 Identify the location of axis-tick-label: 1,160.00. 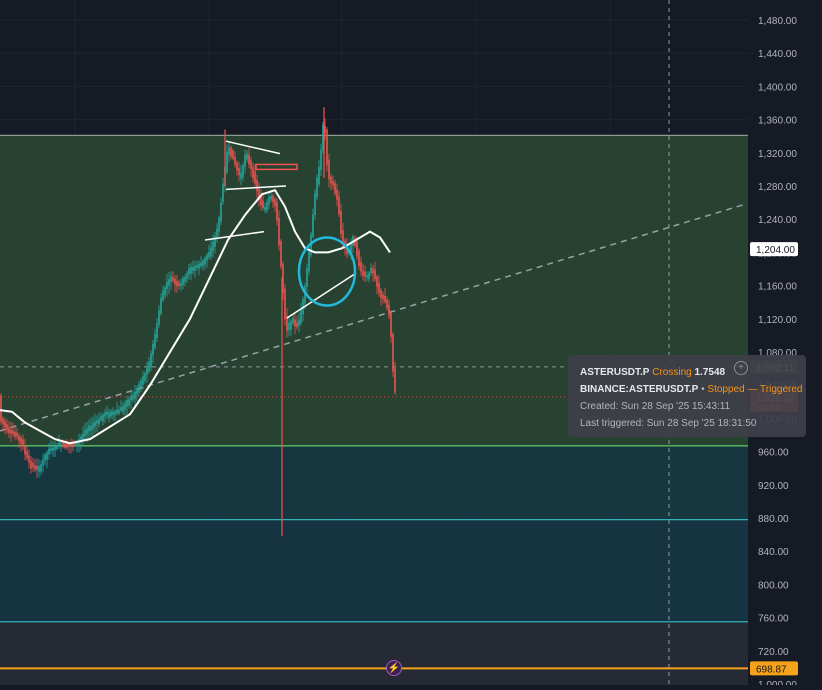
(777, 287).